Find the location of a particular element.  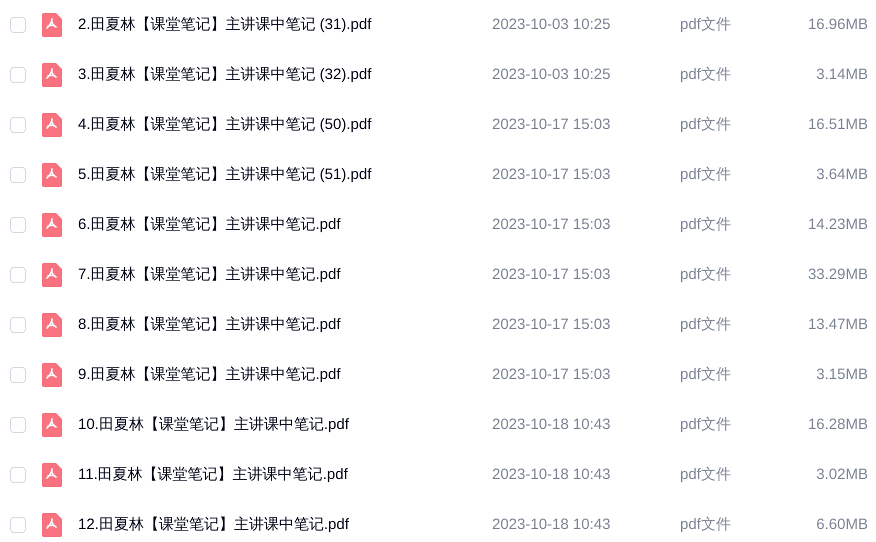

file-size: 33.29MB is located at coordinates (837, 274).